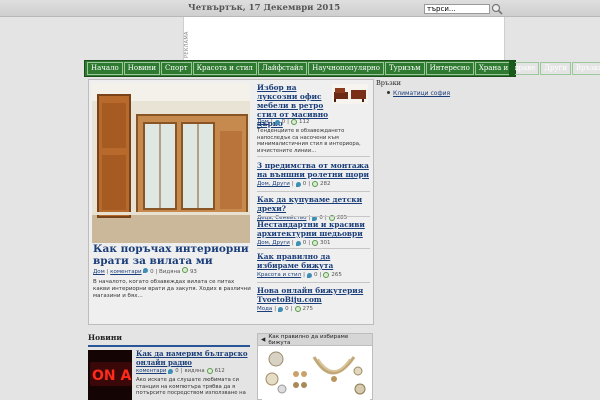 This screenshot has width=600, height=400. What do you see at coordinates (282, 68) in the screenshot?
I see `nav-item-lifestyle: Лайфстайл` at bounding box center [282, 68].